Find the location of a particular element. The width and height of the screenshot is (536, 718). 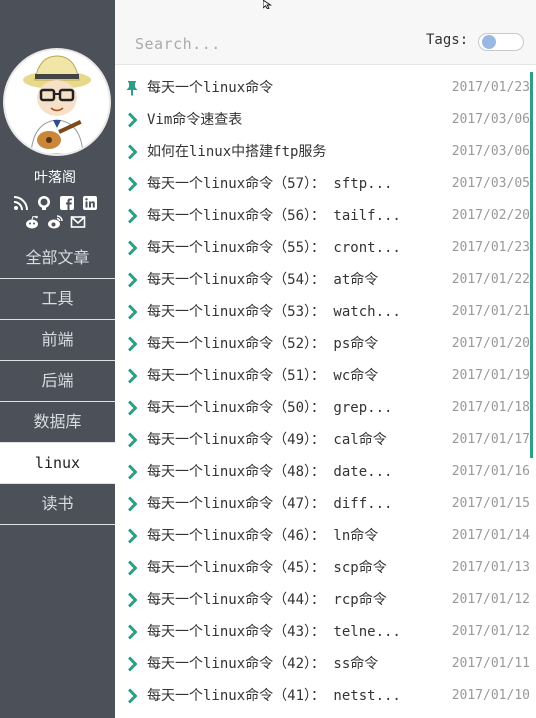

post-item: Vim命令速查表 2017/03/06 is located at coordinates (325, 120).